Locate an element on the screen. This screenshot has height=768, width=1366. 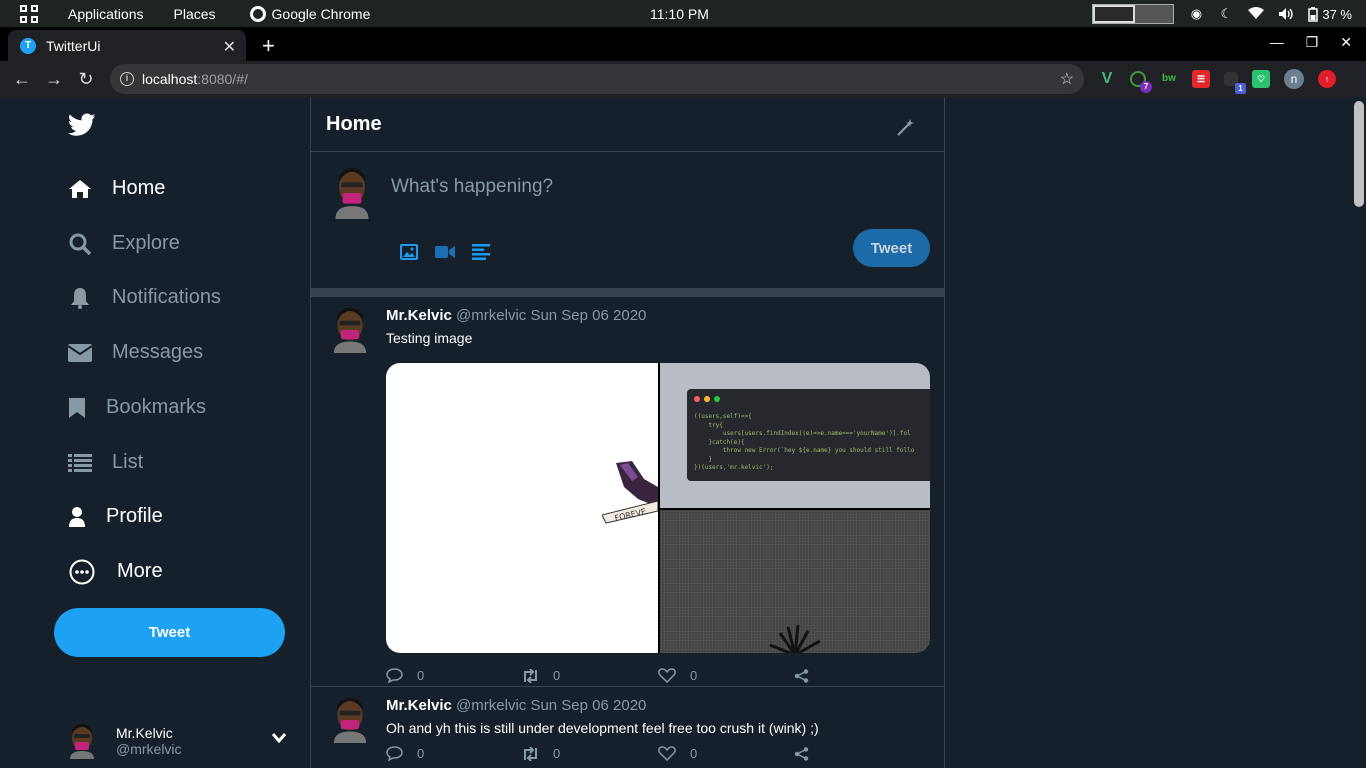
volume-icon is located at coordinates (1286, 14).